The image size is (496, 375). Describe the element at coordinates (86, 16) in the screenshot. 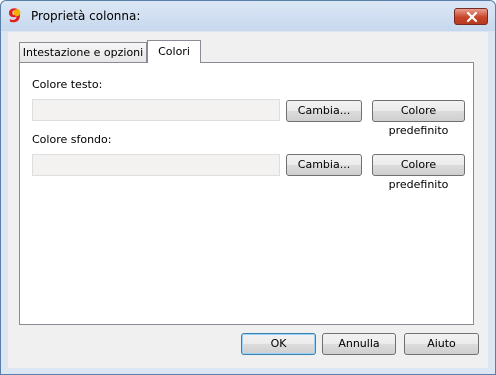

I see `window-title: Proprietà colonna:` at that location.